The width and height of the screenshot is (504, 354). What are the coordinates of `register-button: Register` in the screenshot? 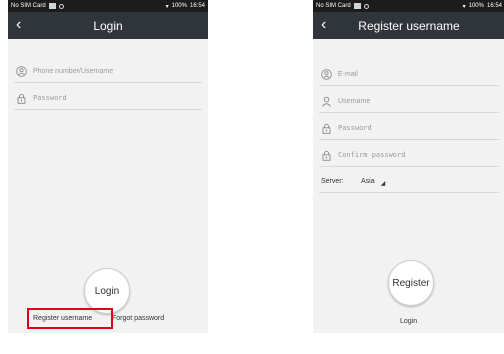 It's located at (411, 283).